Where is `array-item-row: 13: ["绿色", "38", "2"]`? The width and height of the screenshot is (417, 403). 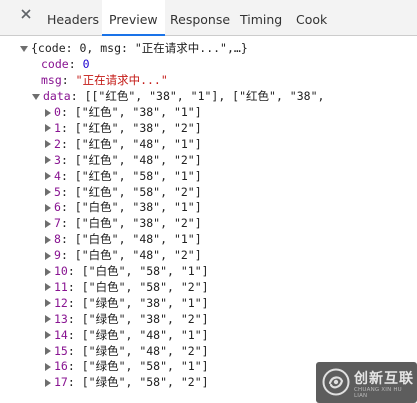 array-item-row: 13: ["绿色", "38", "2"] is located at coordinates (127, 319).